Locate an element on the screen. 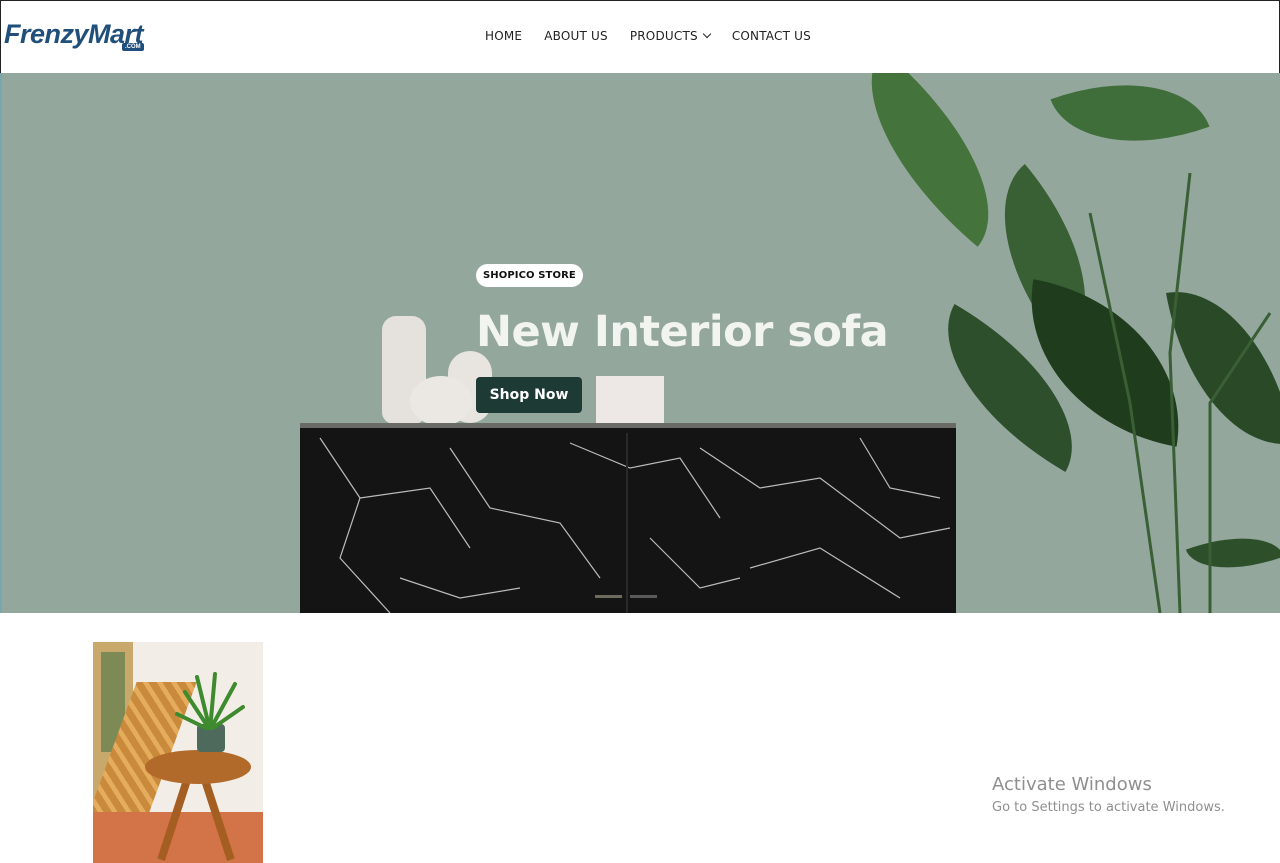 This screenshot has width=1280, height=863. slider-dots is located at coordinates (626, 596).